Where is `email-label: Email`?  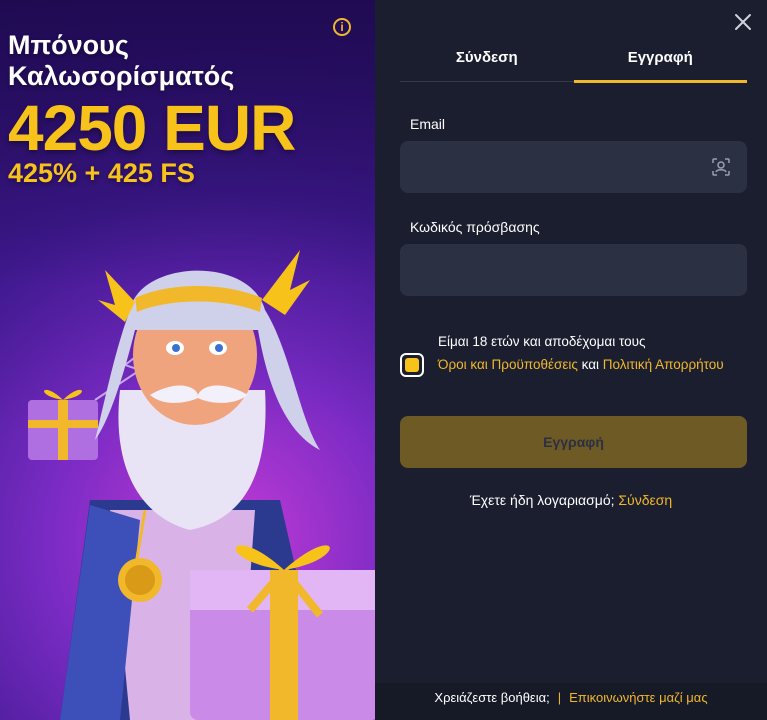 email-label: Email is located at coordinates (428, 124).